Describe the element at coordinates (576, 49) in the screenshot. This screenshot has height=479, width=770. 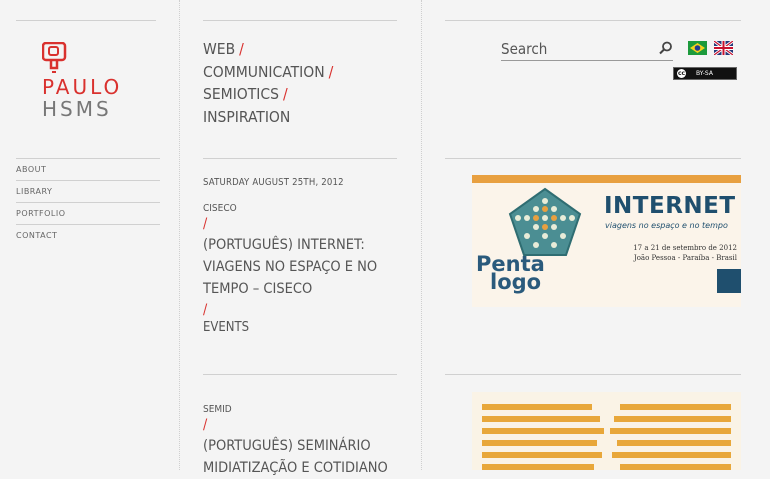
I see `search-input` at that location.